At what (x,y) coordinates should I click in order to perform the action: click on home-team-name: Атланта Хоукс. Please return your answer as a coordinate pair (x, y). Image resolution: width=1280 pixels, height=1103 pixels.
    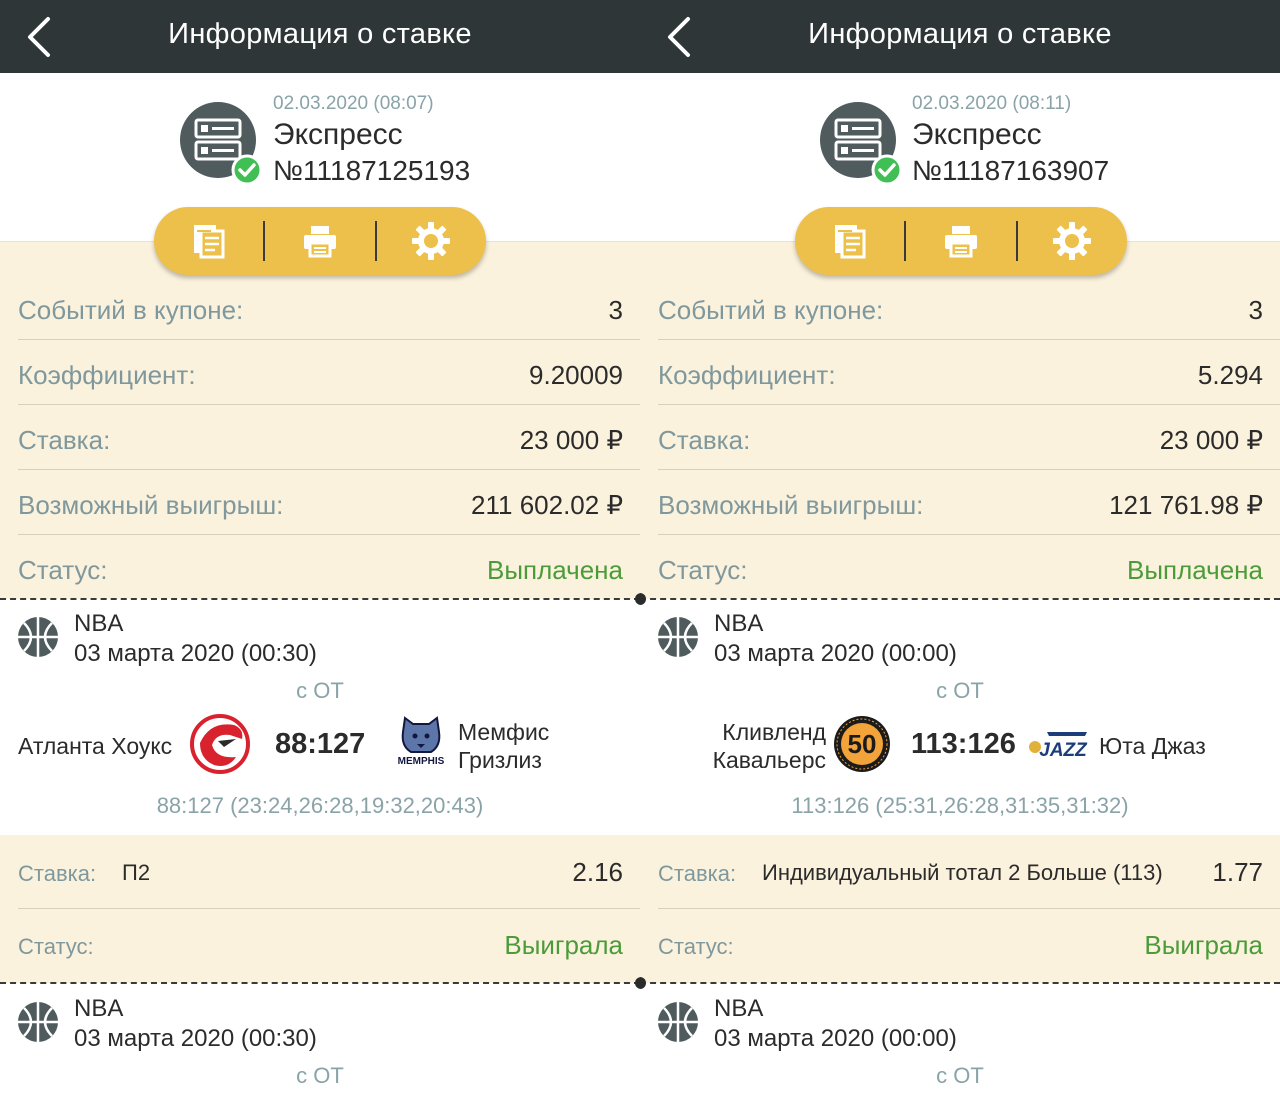
    Looking at the image, I should click on (95, 746).